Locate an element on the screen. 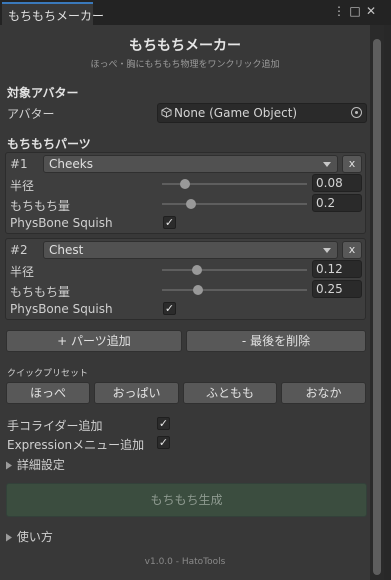  expression-menu-checkbox: ✓ is located at coordinates (163, 442).